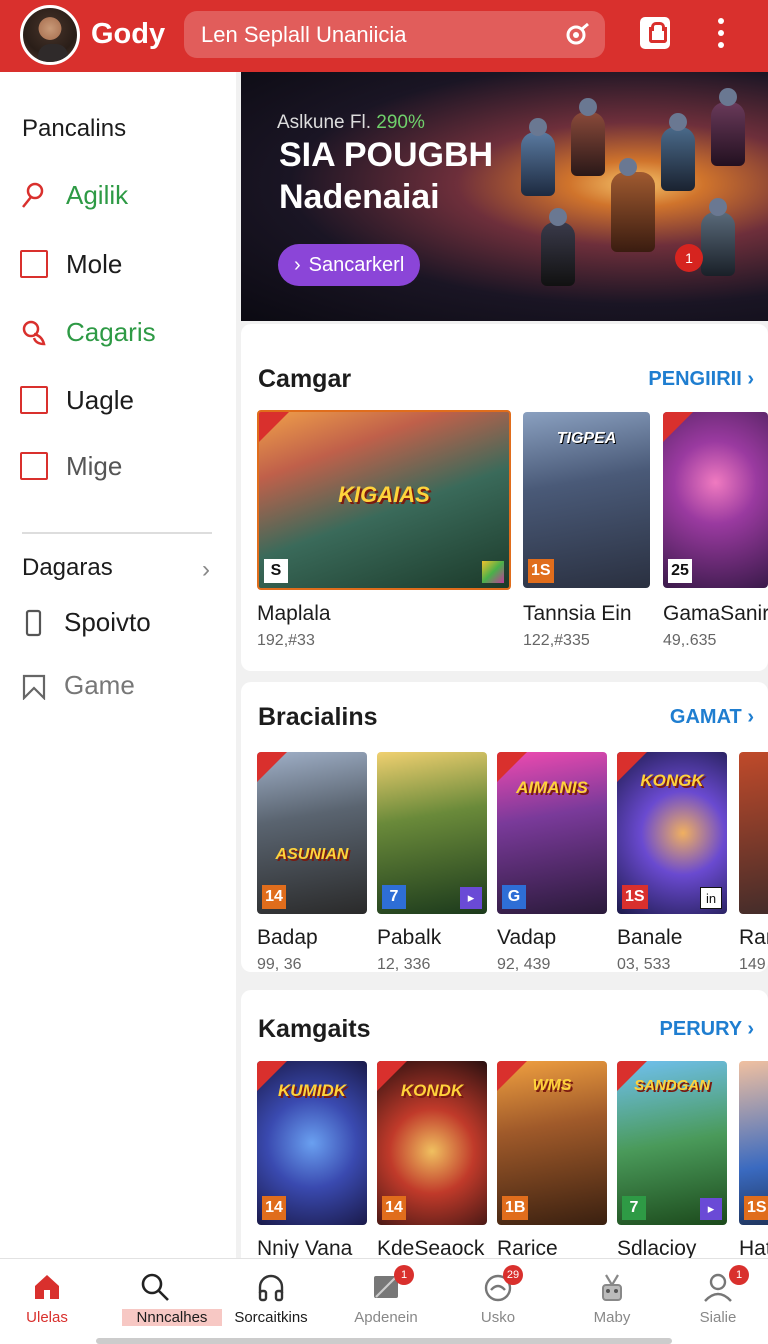 This screenshot has width=768, height=1344. Describe the element at coordinates (77, 400) in the screenshot. I see `sidebar-item-uagle: Uagle` at that location.